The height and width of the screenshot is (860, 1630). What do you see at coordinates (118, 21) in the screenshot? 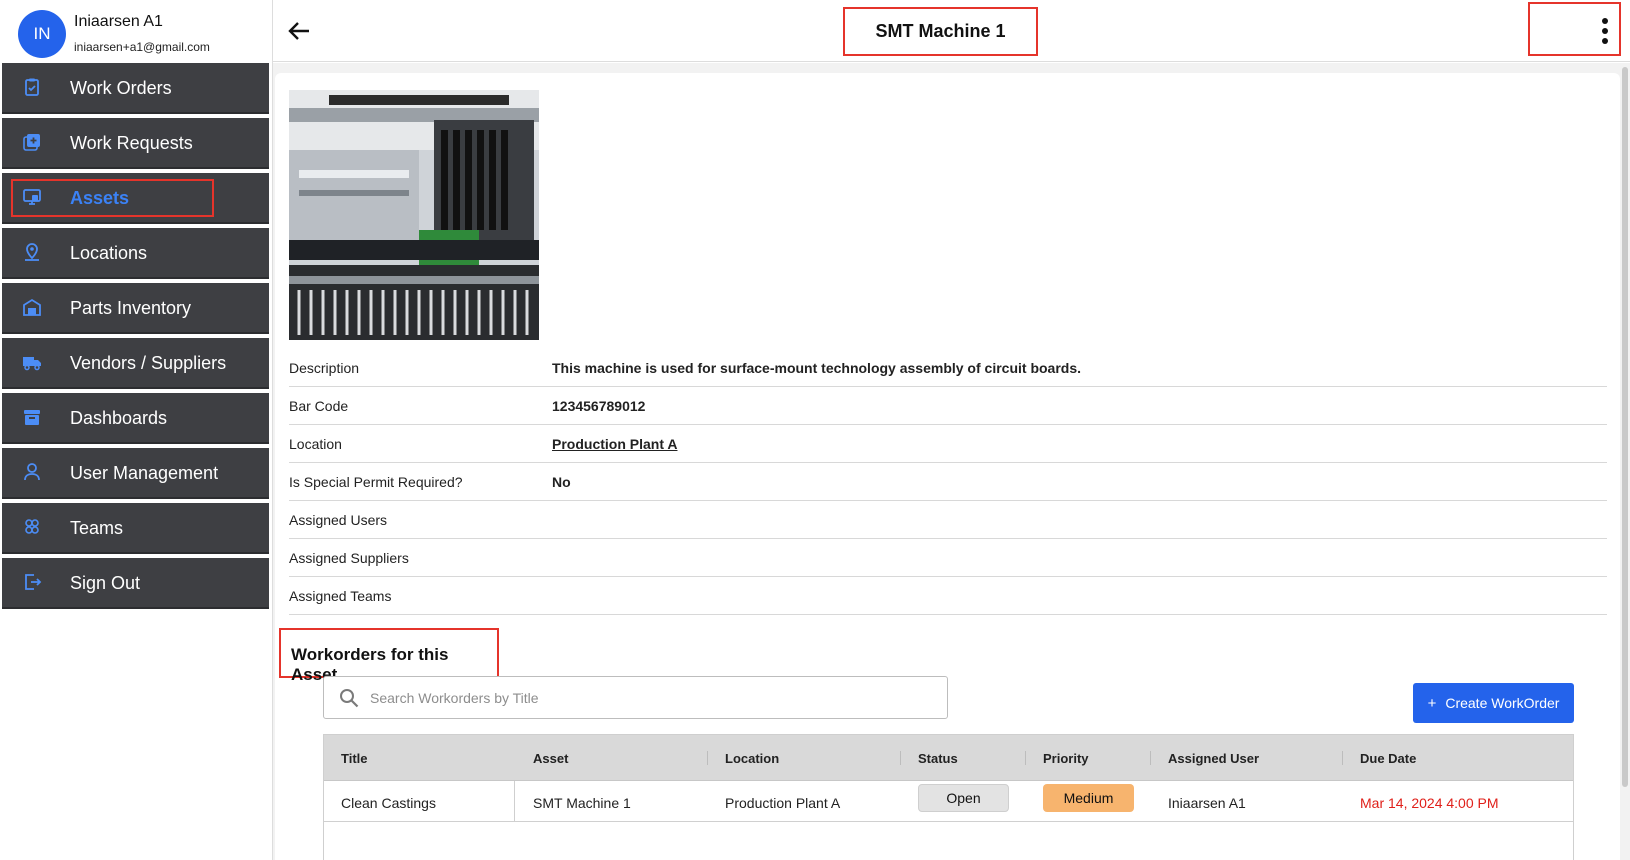
I see `user-name: Iniaarsen A1` at bounding box center [118, 21].